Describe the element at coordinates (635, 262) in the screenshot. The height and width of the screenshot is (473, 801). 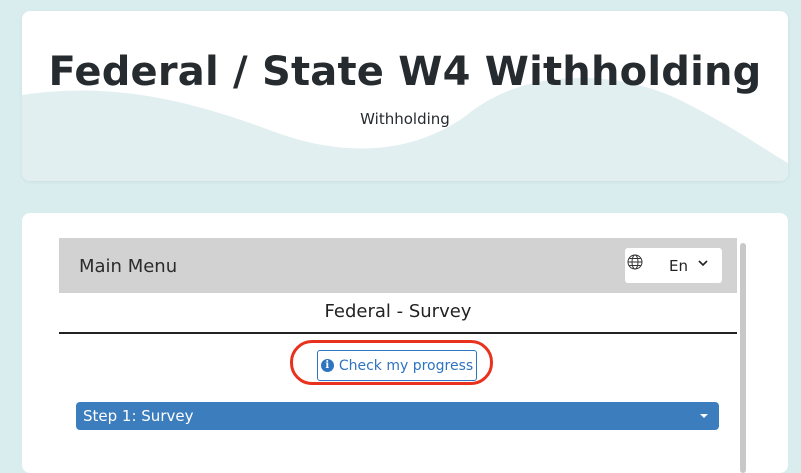
I see `globe-icon` at that location.